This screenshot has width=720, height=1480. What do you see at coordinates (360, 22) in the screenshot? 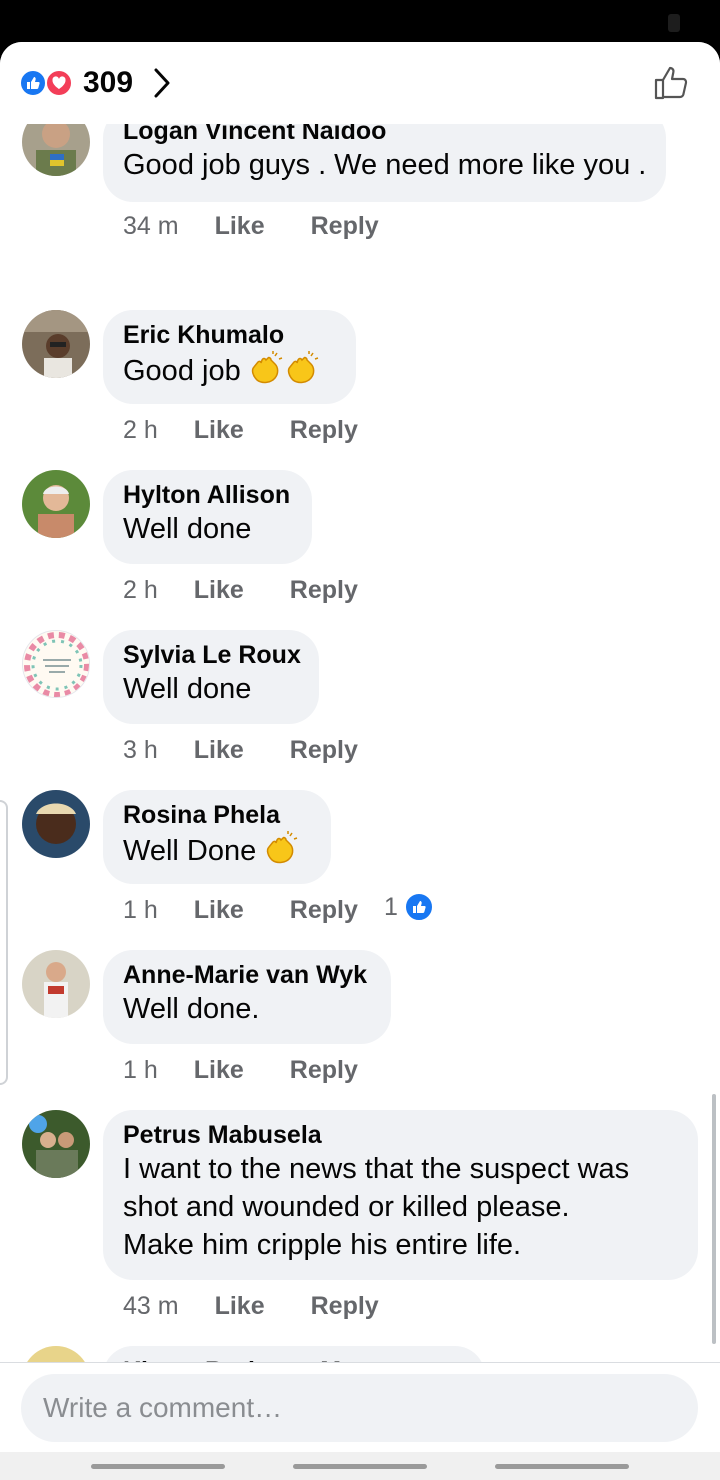
I see `status-bar` at bounding box center [360, 22].